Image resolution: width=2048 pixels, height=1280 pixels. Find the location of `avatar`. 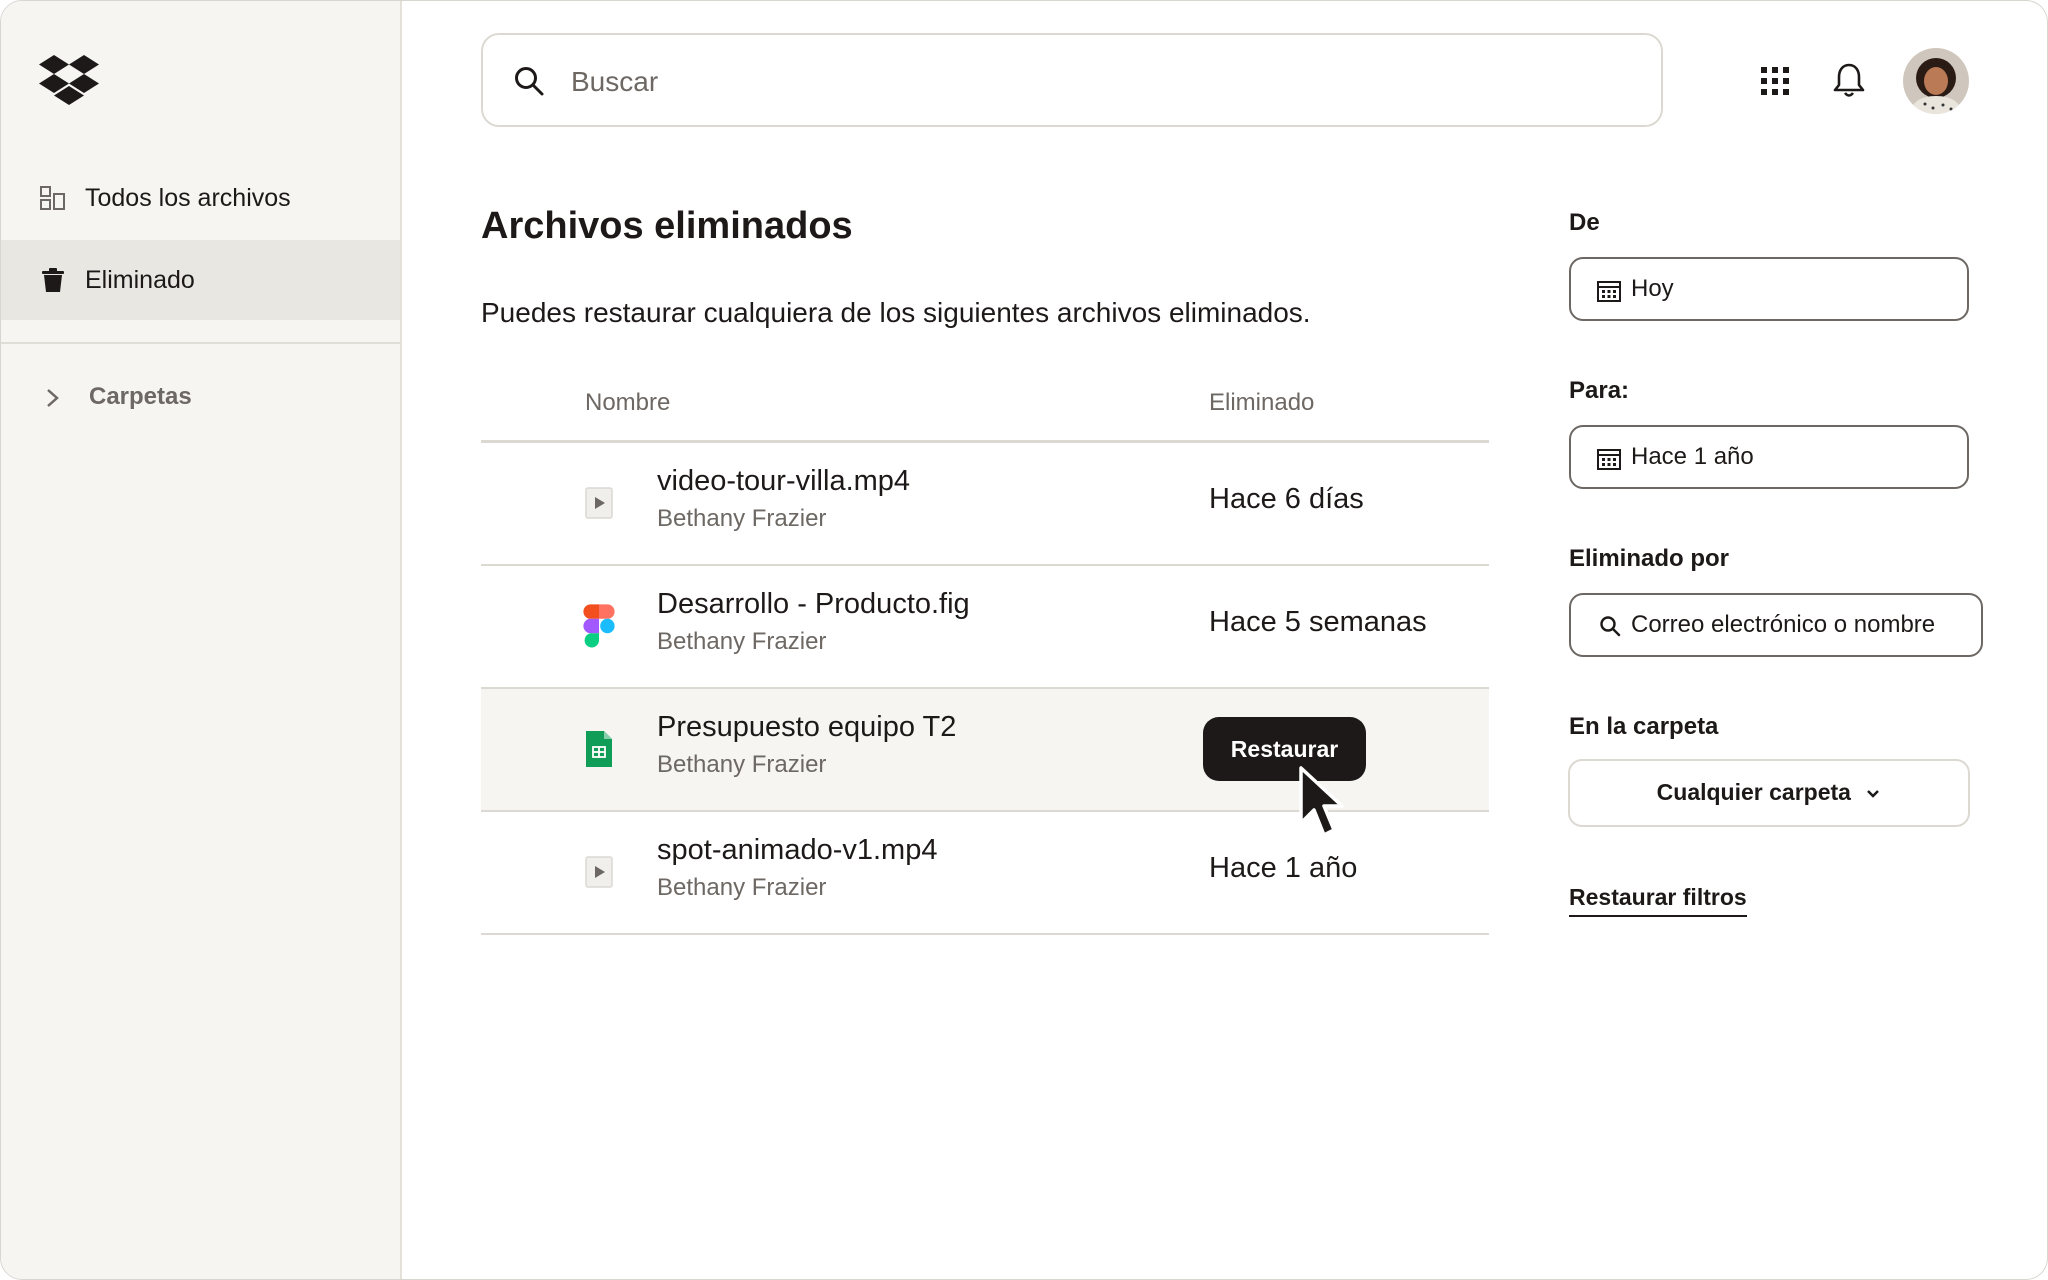

avatar is located at coordinates (1936, 81).